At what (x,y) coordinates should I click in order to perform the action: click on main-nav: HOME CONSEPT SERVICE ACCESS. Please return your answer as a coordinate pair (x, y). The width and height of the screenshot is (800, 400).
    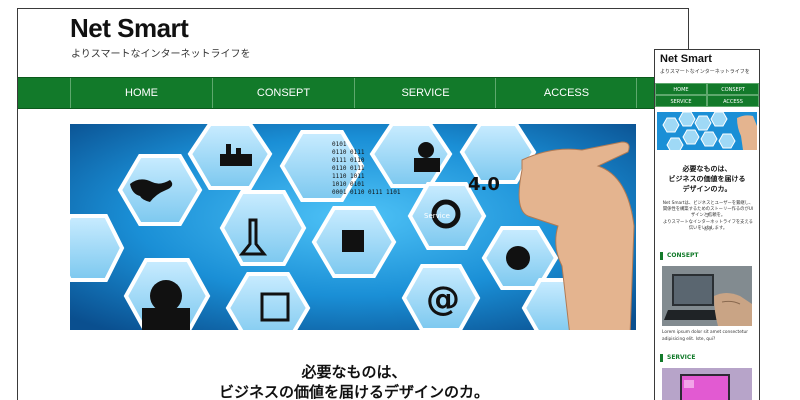
    Looking at the image, I should click on (353, 93).